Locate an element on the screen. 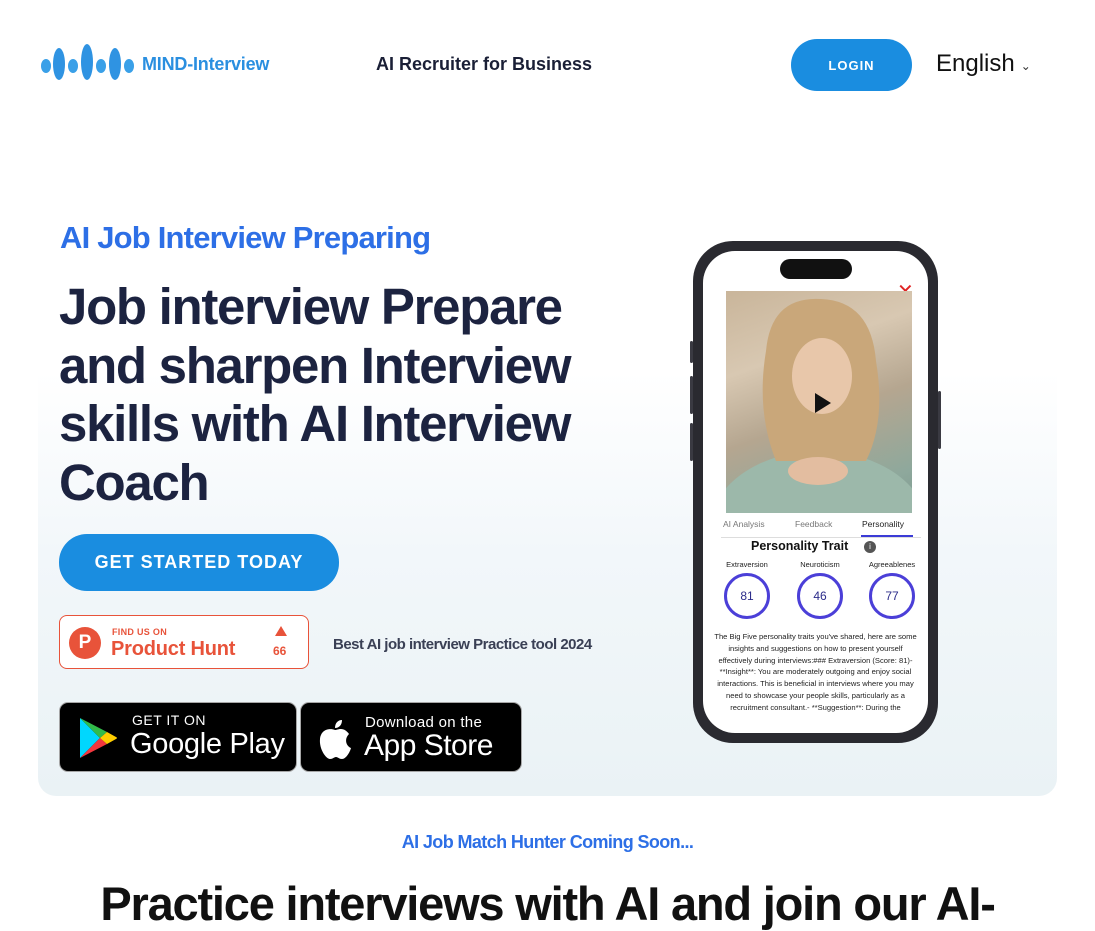 The width and height of the screenshot is (1095, 931). interview-video is located at coordinates (819, 402).